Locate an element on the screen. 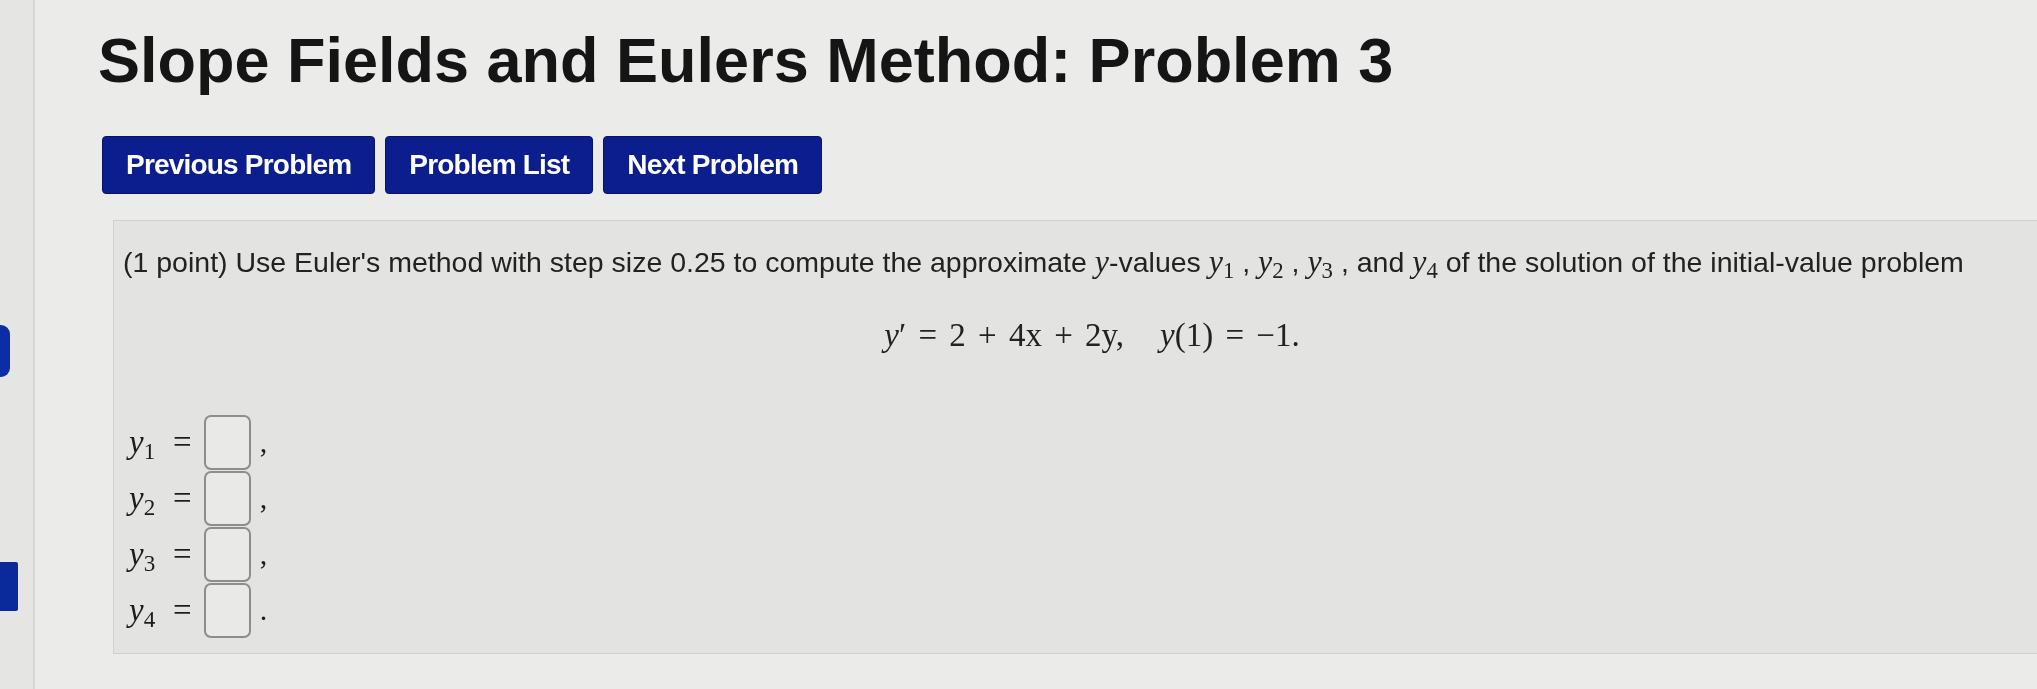  nav-button: Previous Problem is located at coordinates (239, 165).